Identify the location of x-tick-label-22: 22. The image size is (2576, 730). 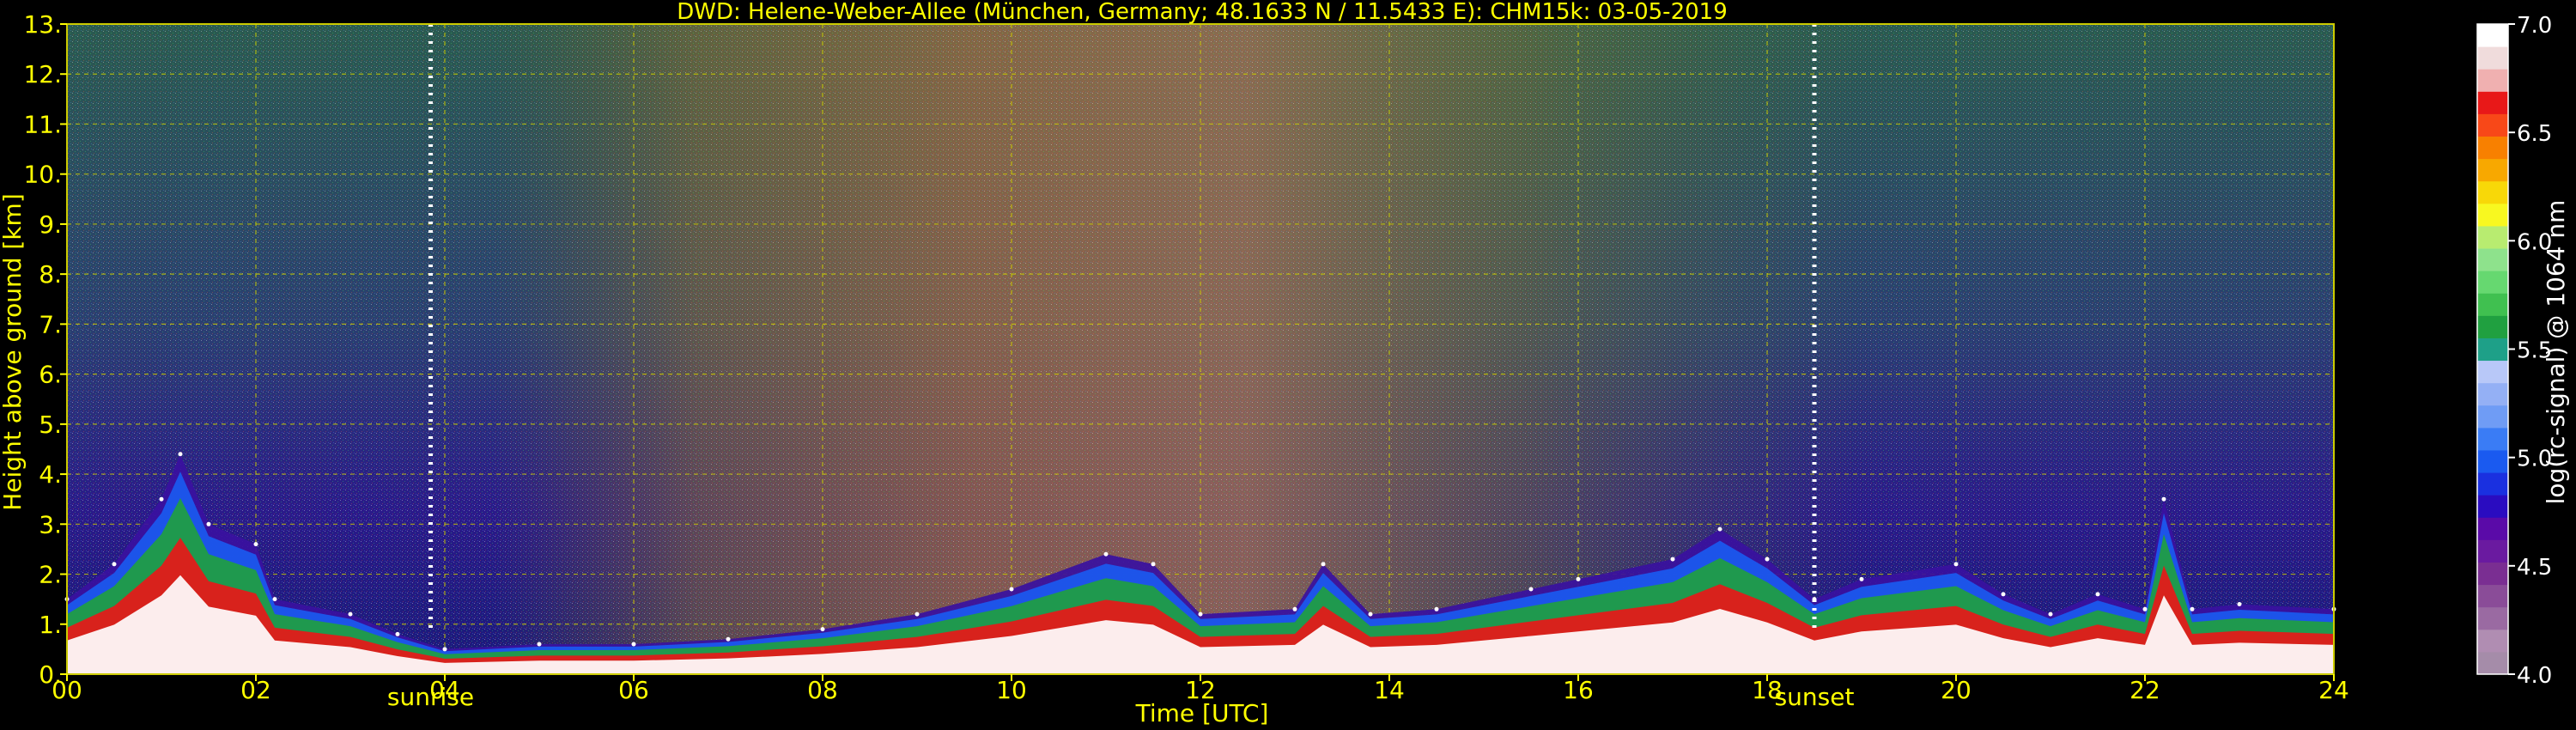
(2144, 690).